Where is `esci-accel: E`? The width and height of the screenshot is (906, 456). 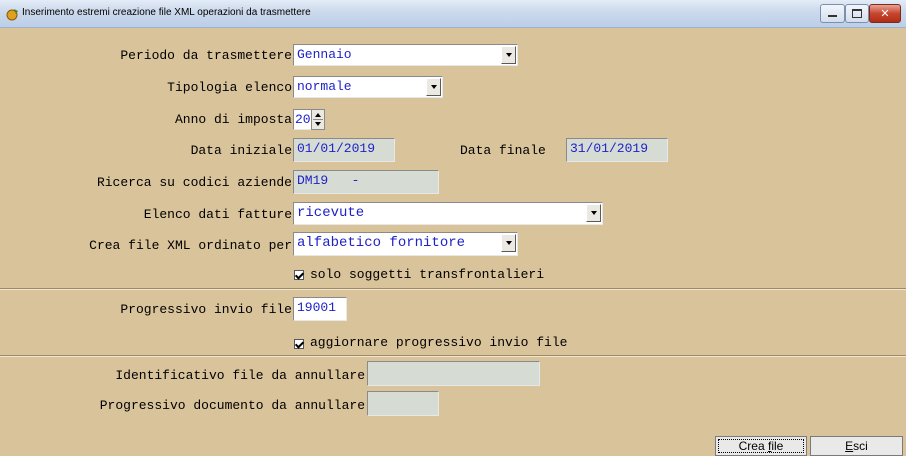
esci-accel: E is located at coordinates (849, 446).